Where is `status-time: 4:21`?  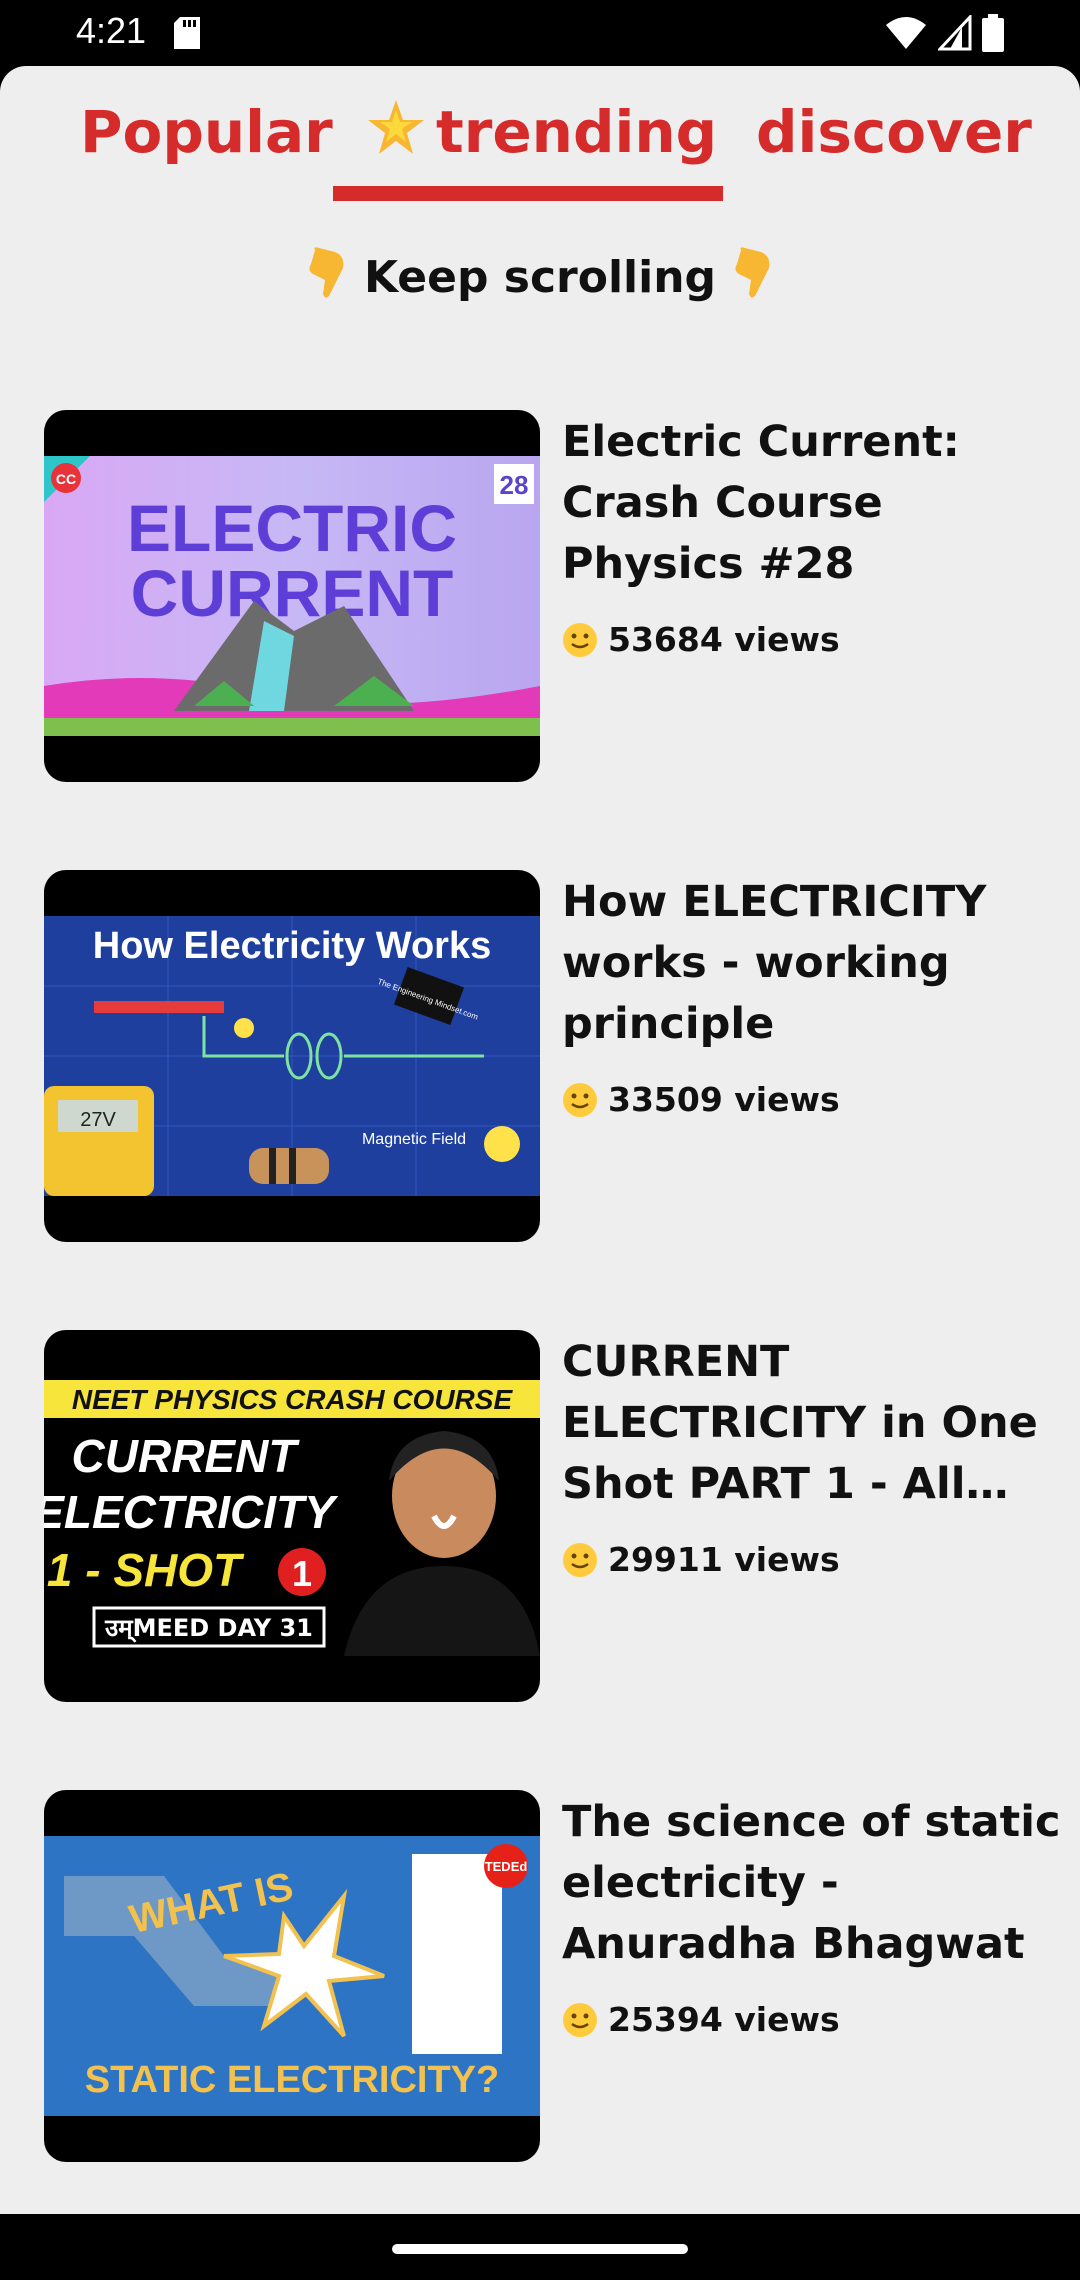 status-time: 4:21 is located at coordinates (111, 30).